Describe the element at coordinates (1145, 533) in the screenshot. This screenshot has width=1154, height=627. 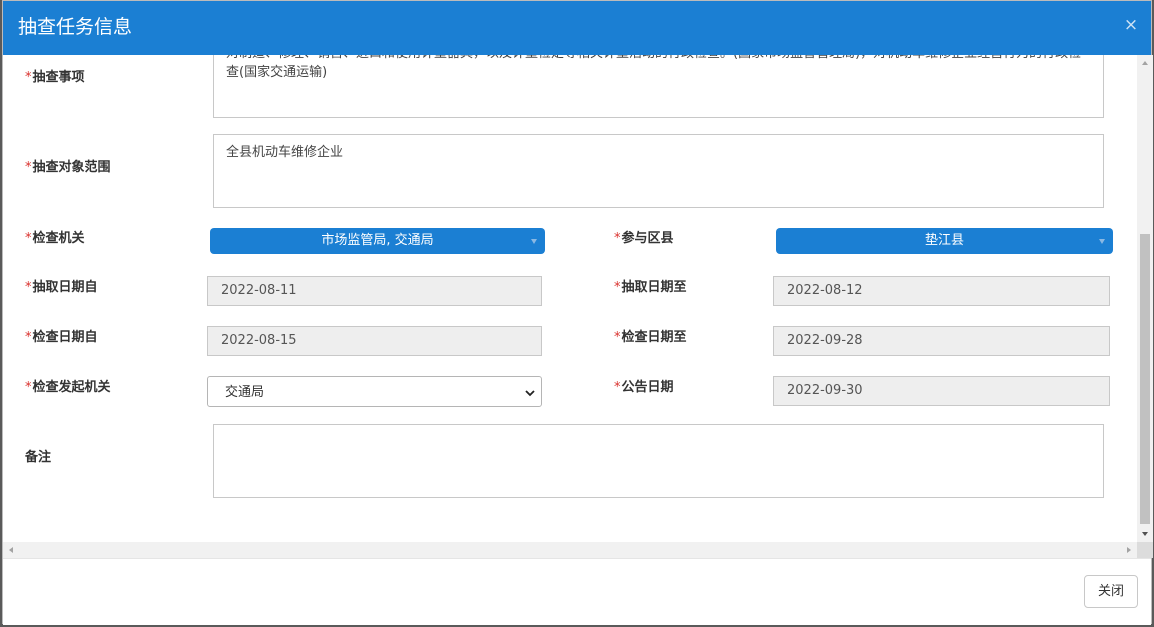
I see `scroll-down-icon` at that location.